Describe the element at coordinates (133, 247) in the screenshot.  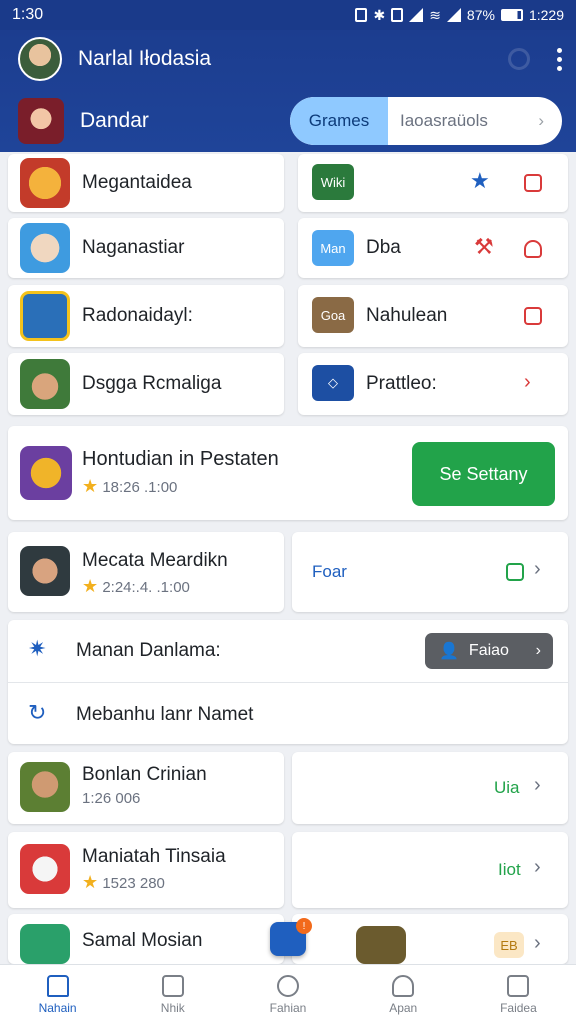
I see `item-title: Naganastiar` at that location.